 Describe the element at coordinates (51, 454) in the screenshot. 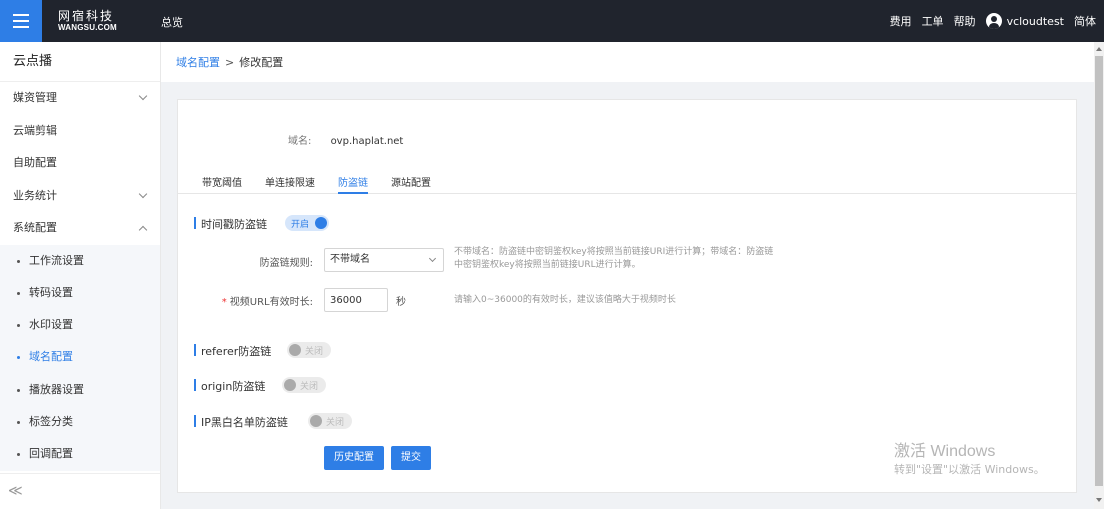

I see `sidebar-subitem-label: 回调配置` at that location.